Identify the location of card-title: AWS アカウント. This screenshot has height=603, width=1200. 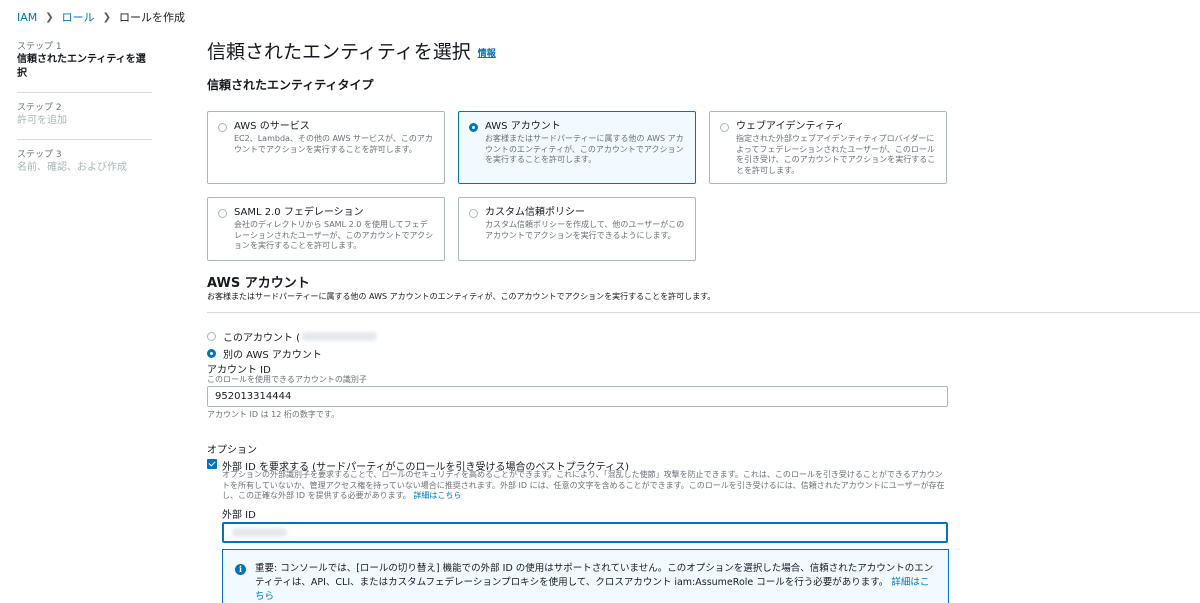
(523, 126).